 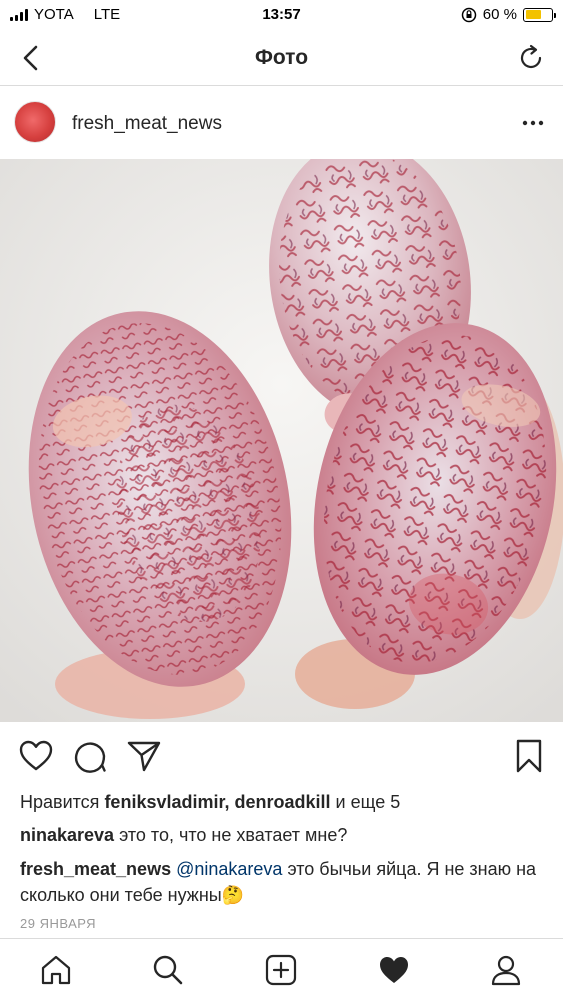 I want to click on likes-suffix: и еще 5, so click(x=366, y=802).